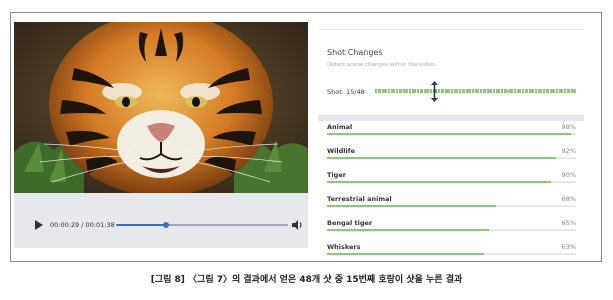 This screenshot has height=300, width=613. What do you see at coordinates (346, 92) in the screenshot?
I see `shot-counter: Shot: 15/48` at bounding box center [346, 92].